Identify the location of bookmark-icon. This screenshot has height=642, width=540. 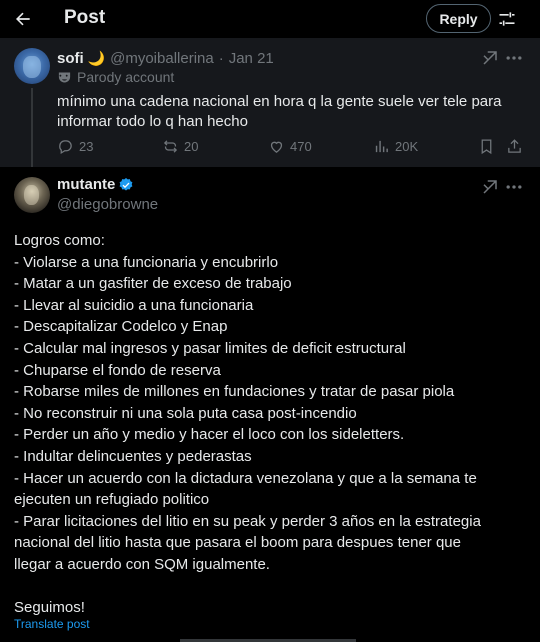
(486, 147).